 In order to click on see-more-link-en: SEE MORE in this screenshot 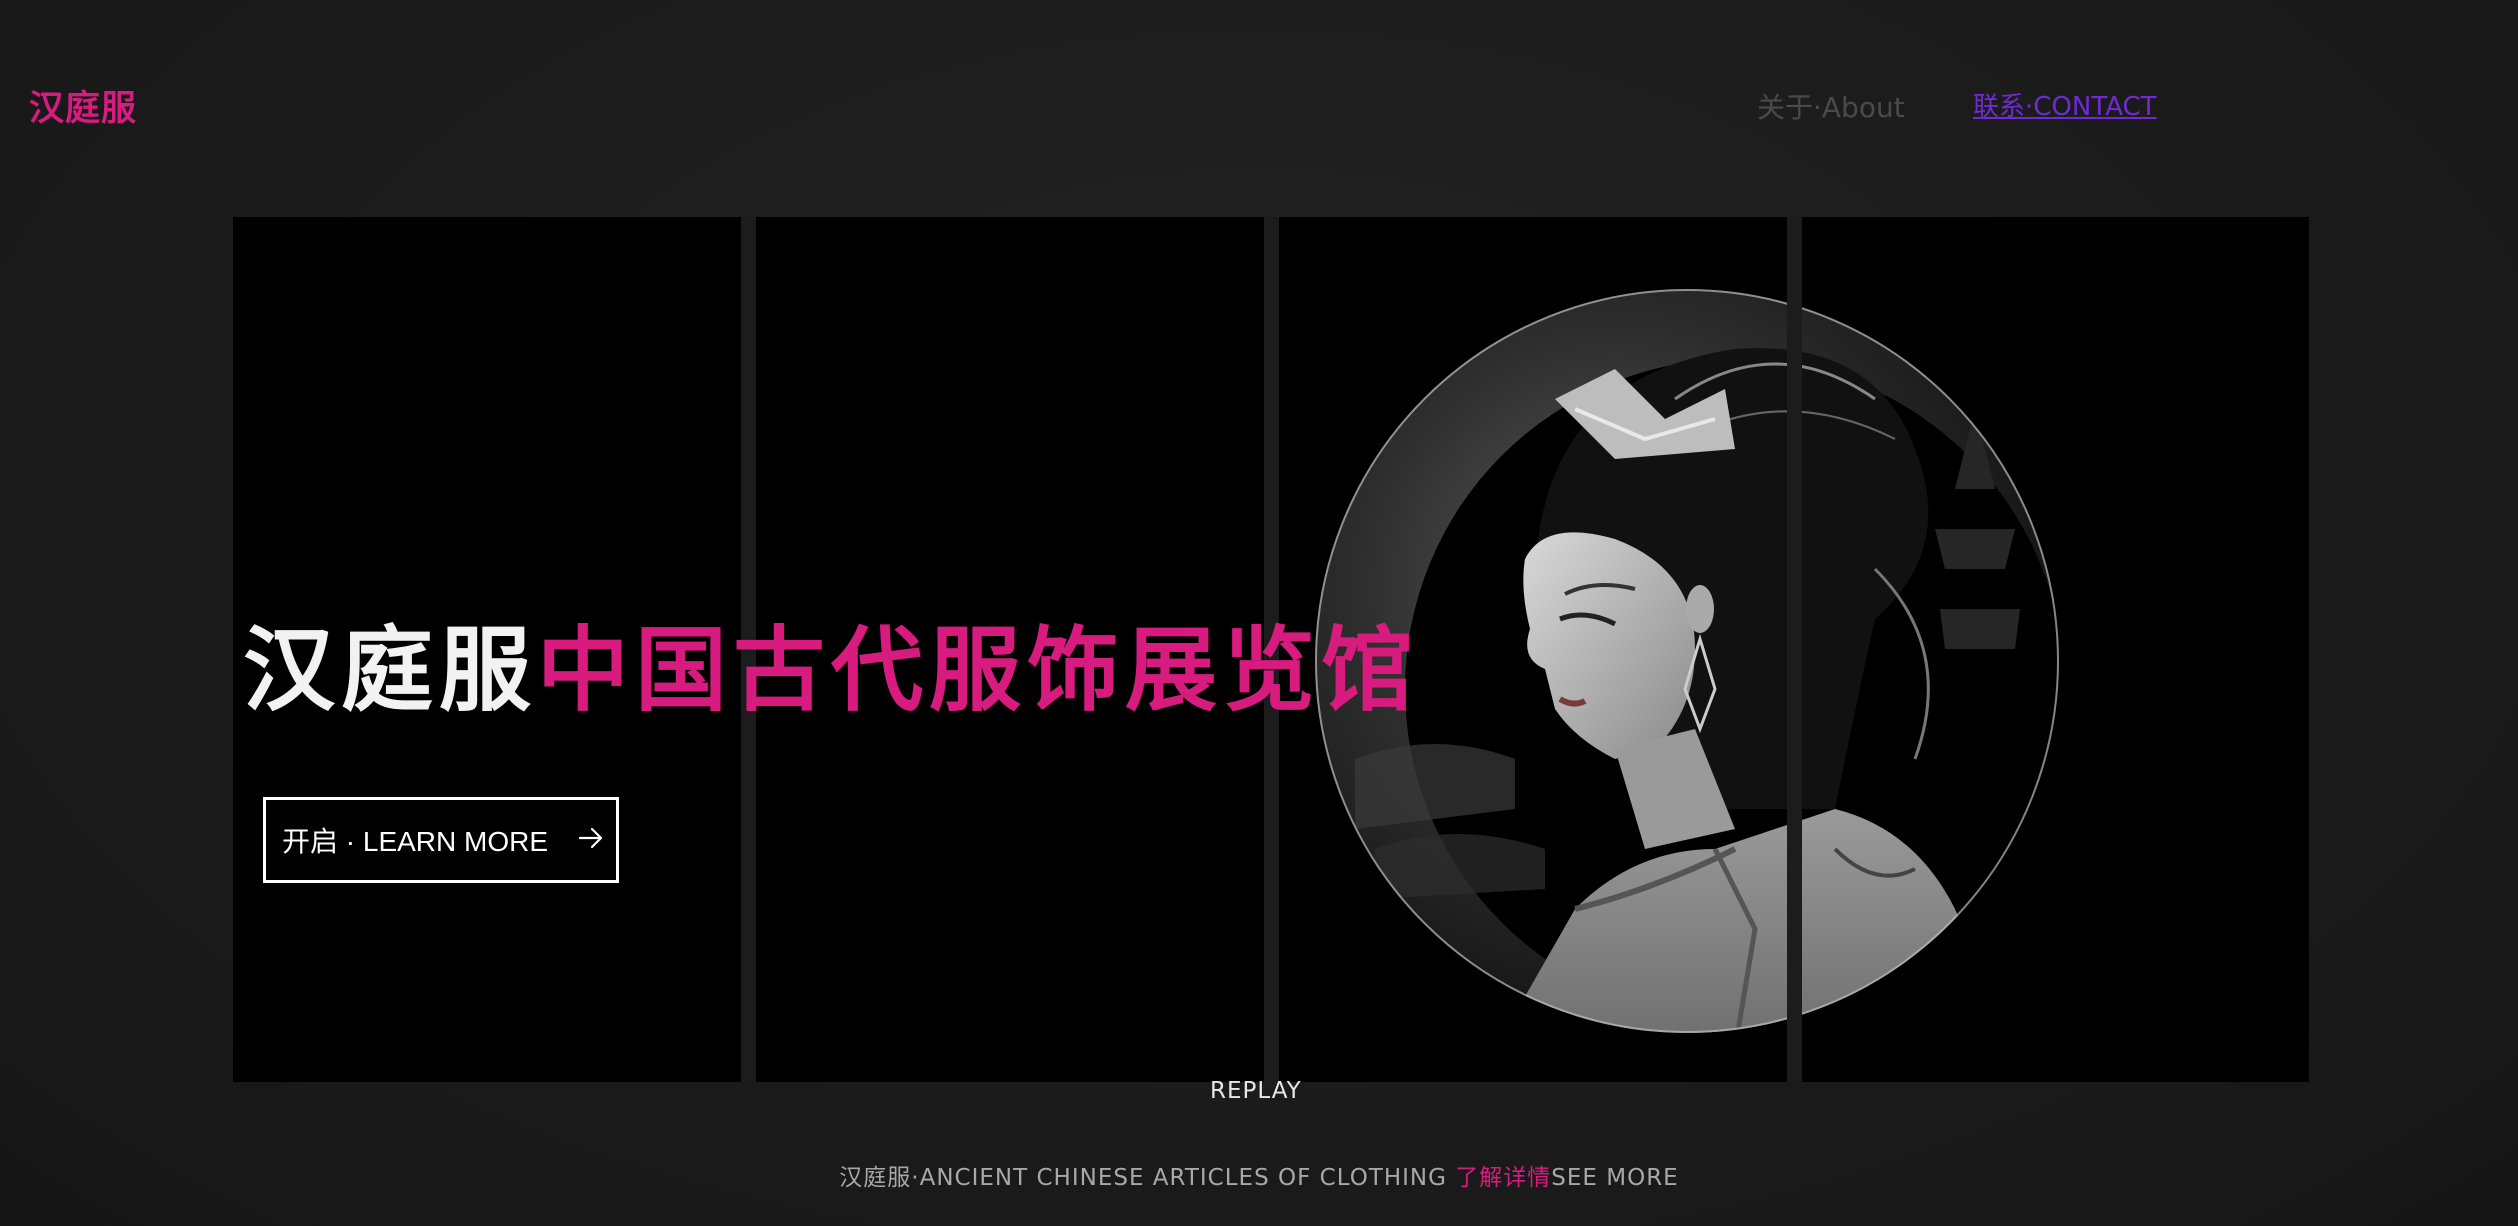, I will do `click(1614, 1178)`.